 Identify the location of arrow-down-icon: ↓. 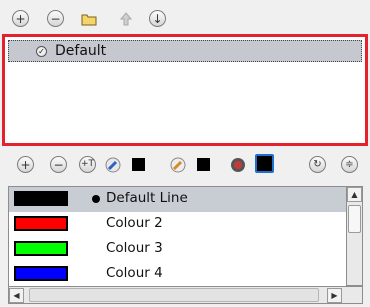
(157, 18).